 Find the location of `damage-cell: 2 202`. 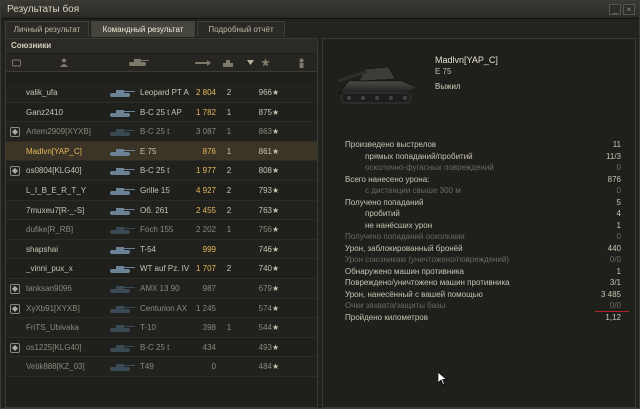

damage-cell: 2 202 is located at coordinates (205, 230).